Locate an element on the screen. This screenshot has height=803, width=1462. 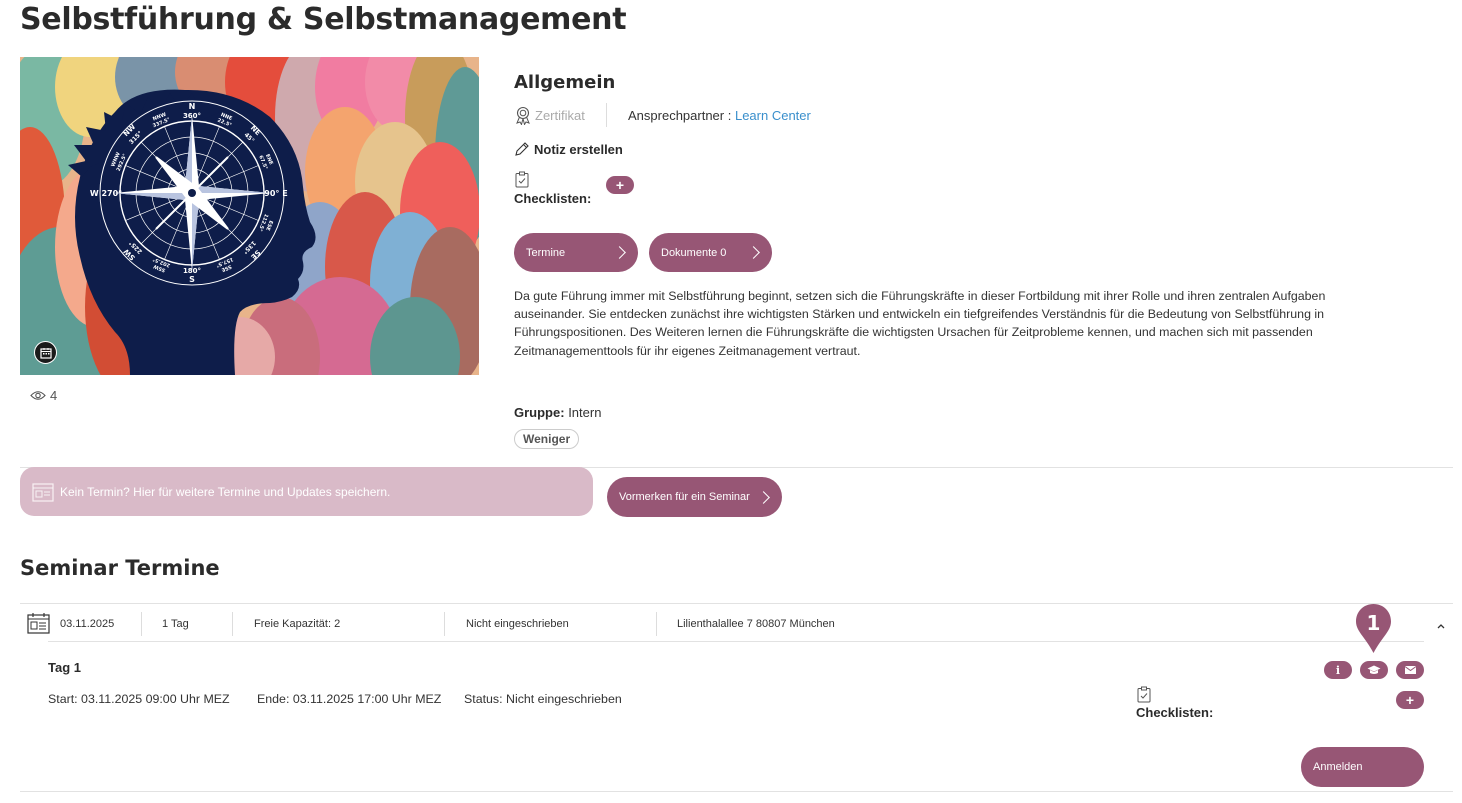
compass-180: 180° is located at coordinates (192, 271).